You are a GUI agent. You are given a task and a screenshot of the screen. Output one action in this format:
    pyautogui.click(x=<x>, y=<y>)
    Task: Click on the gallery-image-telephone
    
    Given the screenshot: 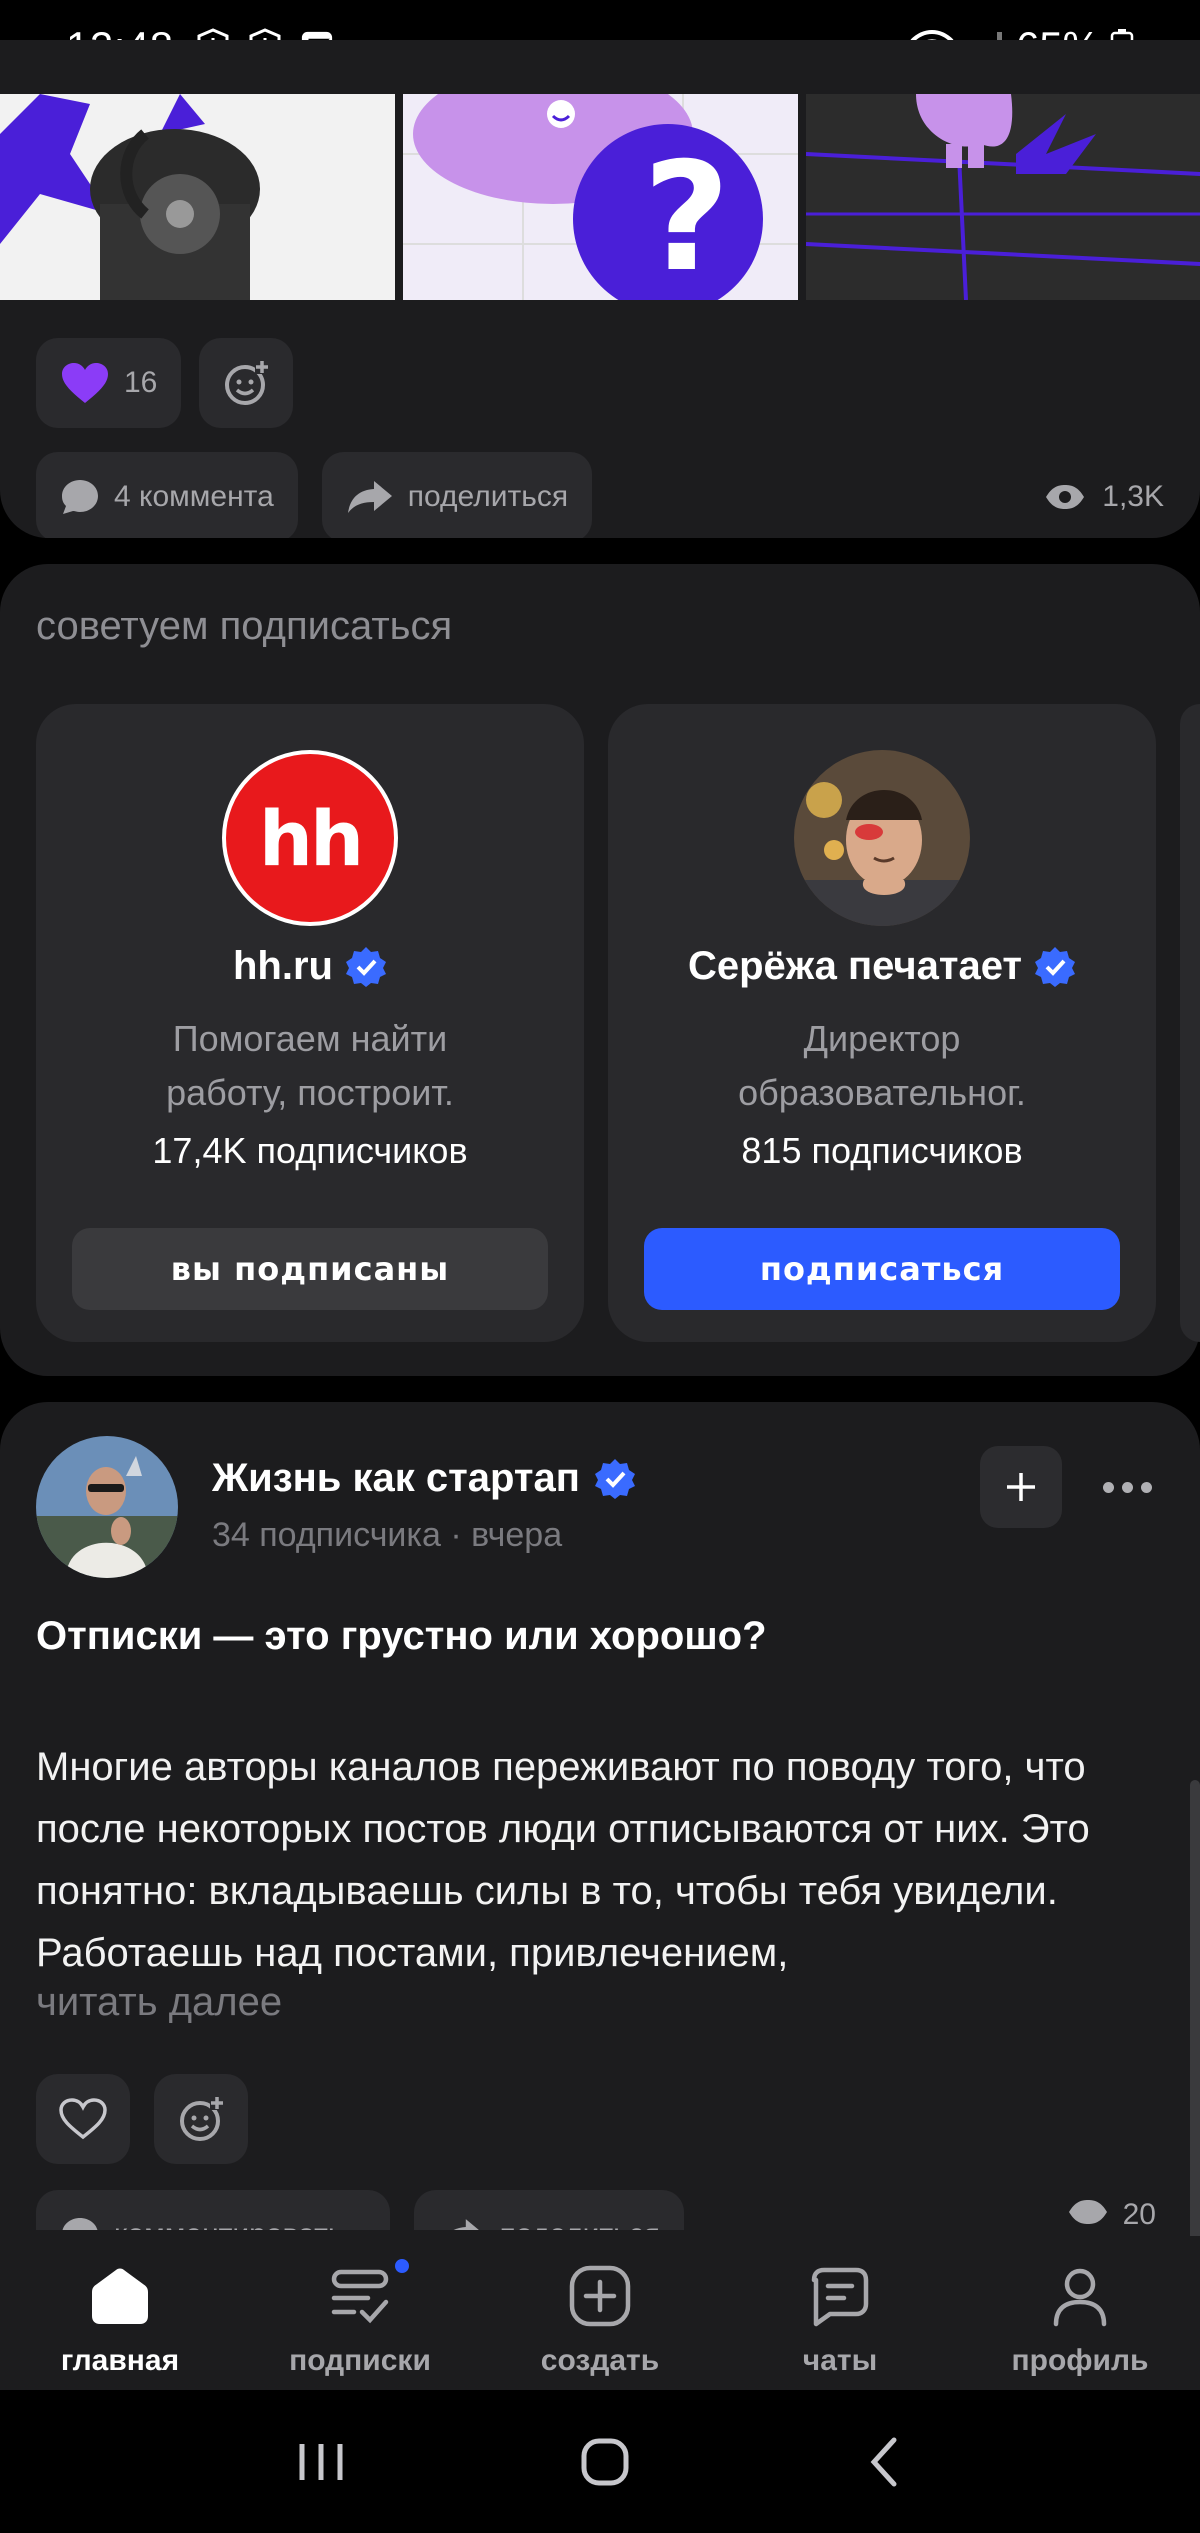 What is the action you would take?
    pyautogui.click(x=197, y=197)
    